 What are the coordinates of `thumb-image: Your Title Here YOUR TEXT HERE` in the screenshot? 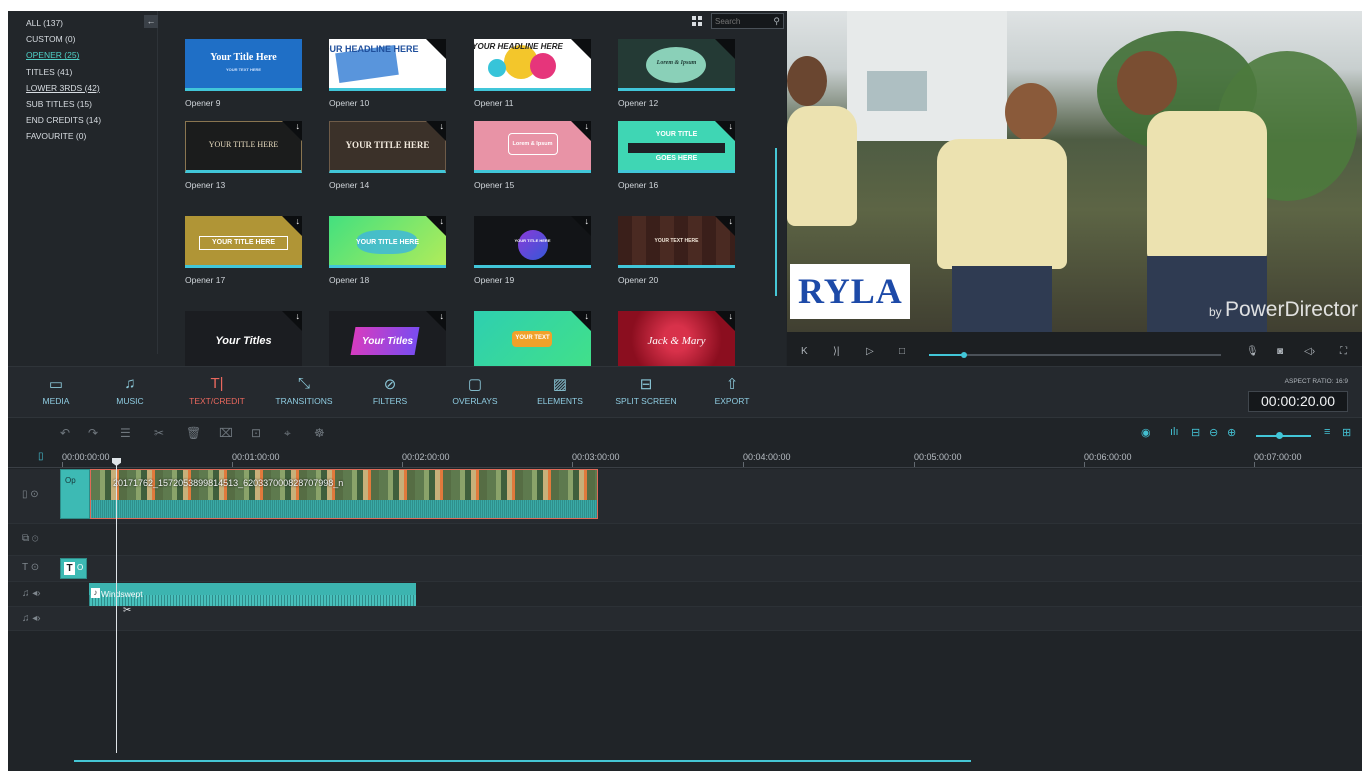 It's located at (243, 65).